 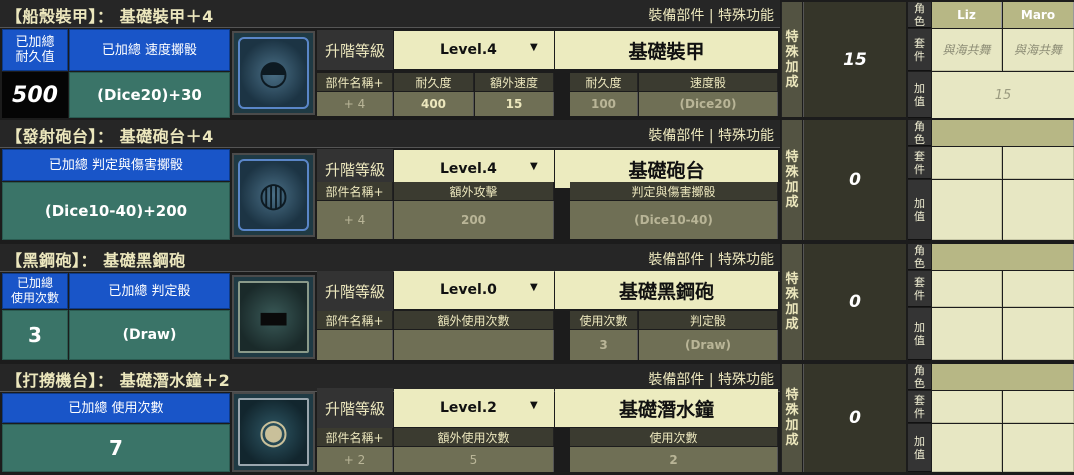 What do you see at coordinates (149, 291) in the screenshot?
I see `total-check-roll-label: 已加總 判定骰` at bounding box center [149, 291].